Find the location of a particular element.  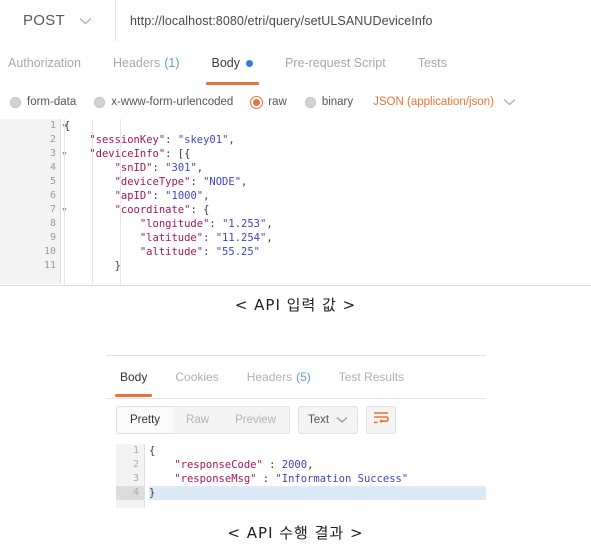

view-mode-pretty: Pretty is located at coordinates (145, 420).